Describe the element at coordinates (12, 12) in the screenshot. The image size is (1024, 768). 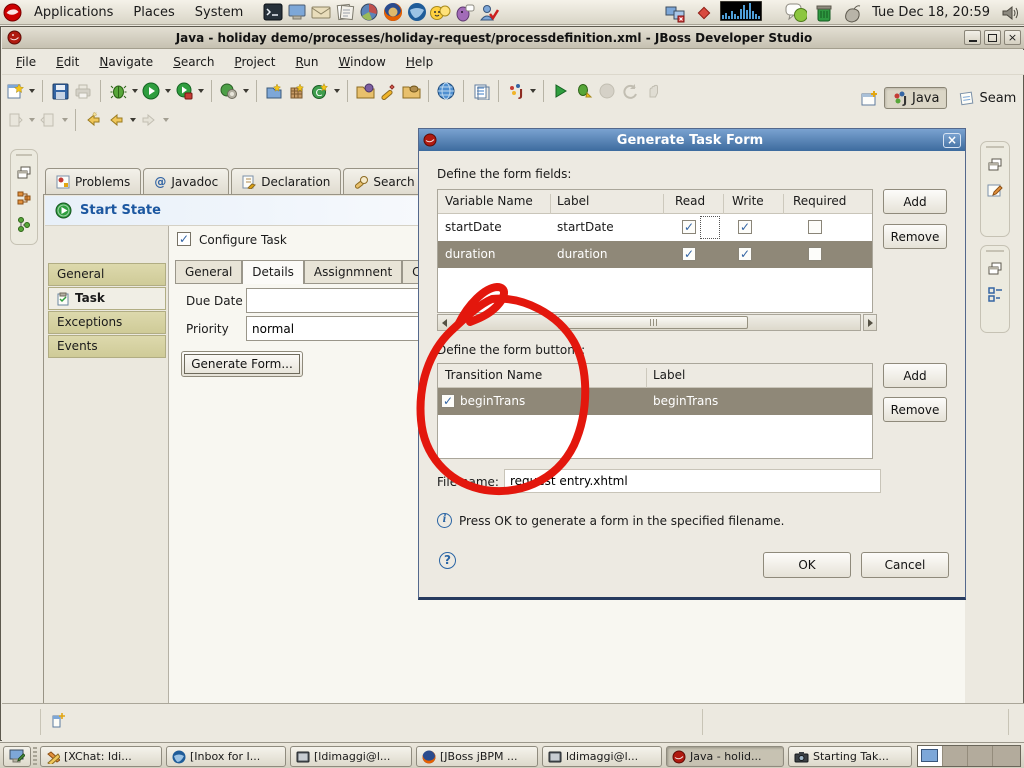
I see `redhat-menu-icon` at that location.